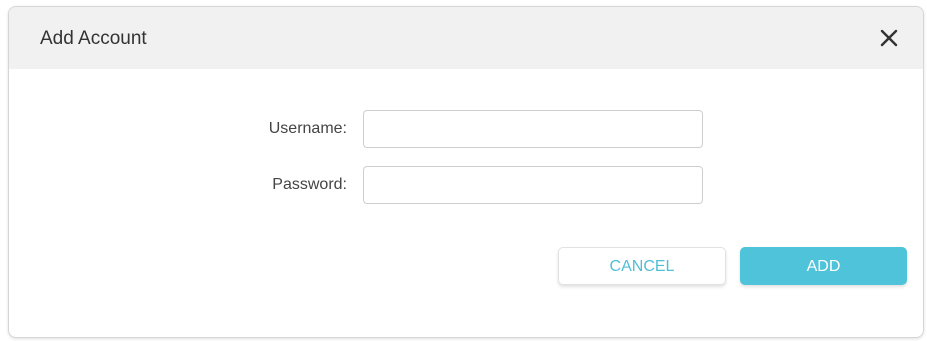  Describe the element at coordinates (93, 38) in the screenshot. I see `dialog-title: Add Account` at that location.